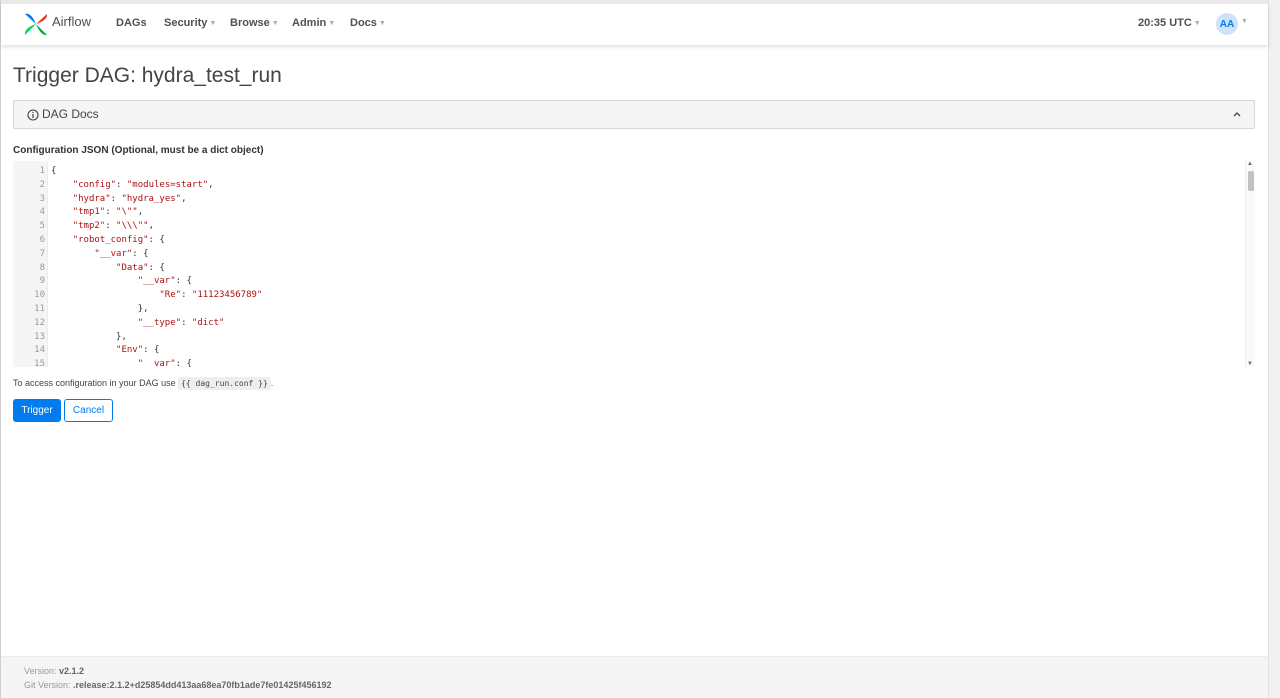 This screenshot has width=1280, height=698. I want to click on line-number: 3, so click(42, 198).